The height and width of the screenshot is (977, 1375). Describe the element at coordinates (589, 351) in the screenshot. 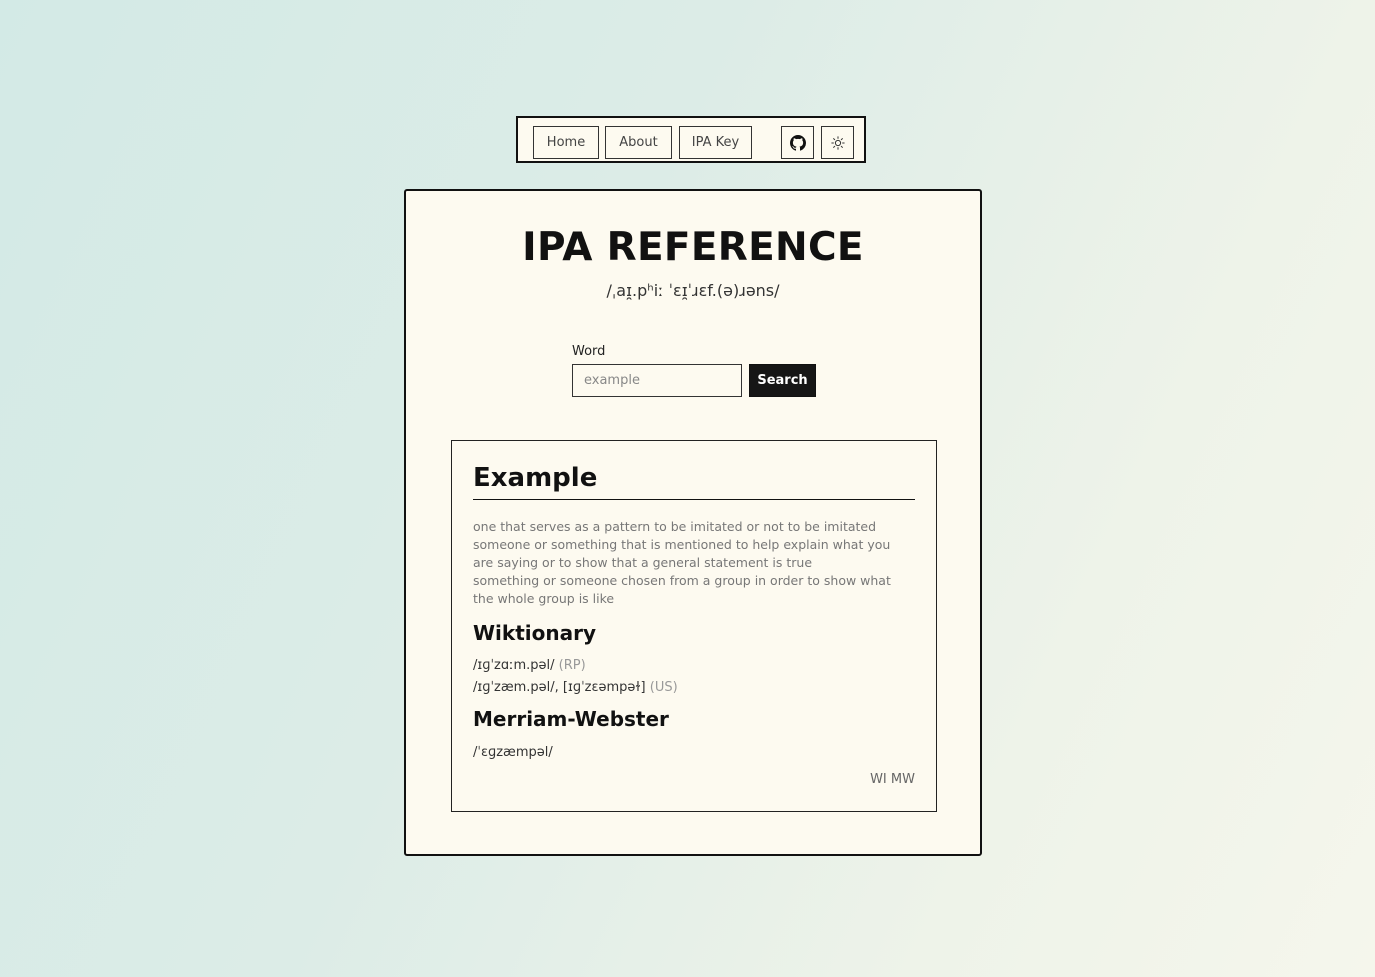

I see `word-label: Word` at that location.